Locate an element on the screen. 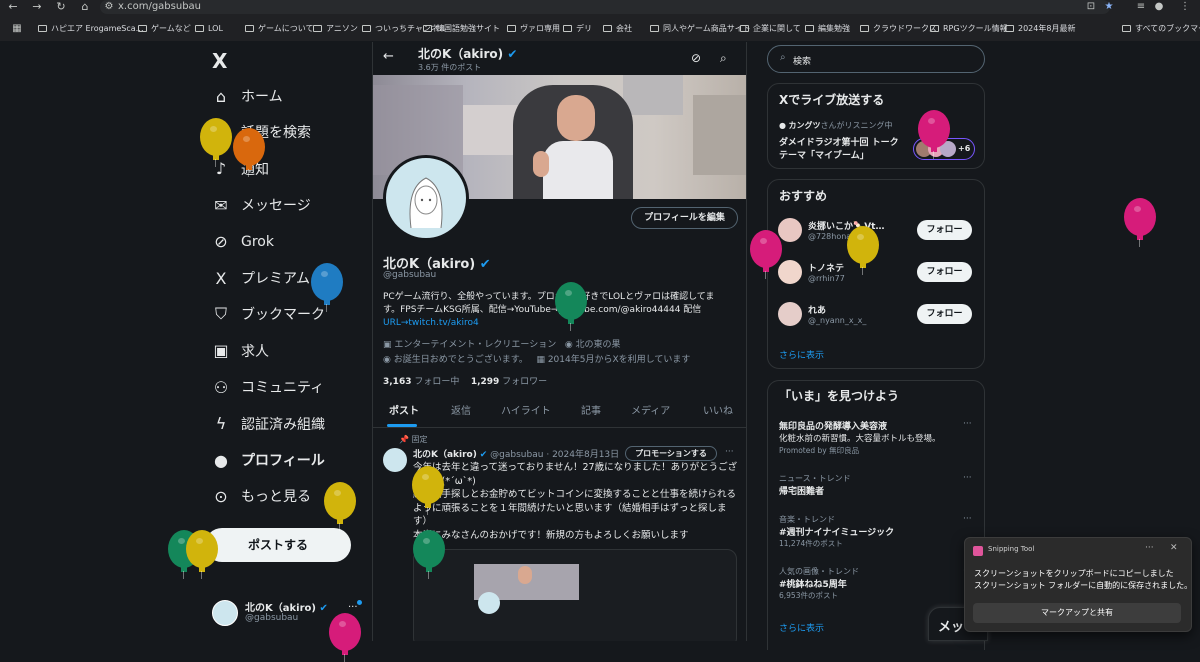 The width and height of the screenshot is (1200, 662). apps-grid-icon: ▦ is located at coordinates (17, 29).